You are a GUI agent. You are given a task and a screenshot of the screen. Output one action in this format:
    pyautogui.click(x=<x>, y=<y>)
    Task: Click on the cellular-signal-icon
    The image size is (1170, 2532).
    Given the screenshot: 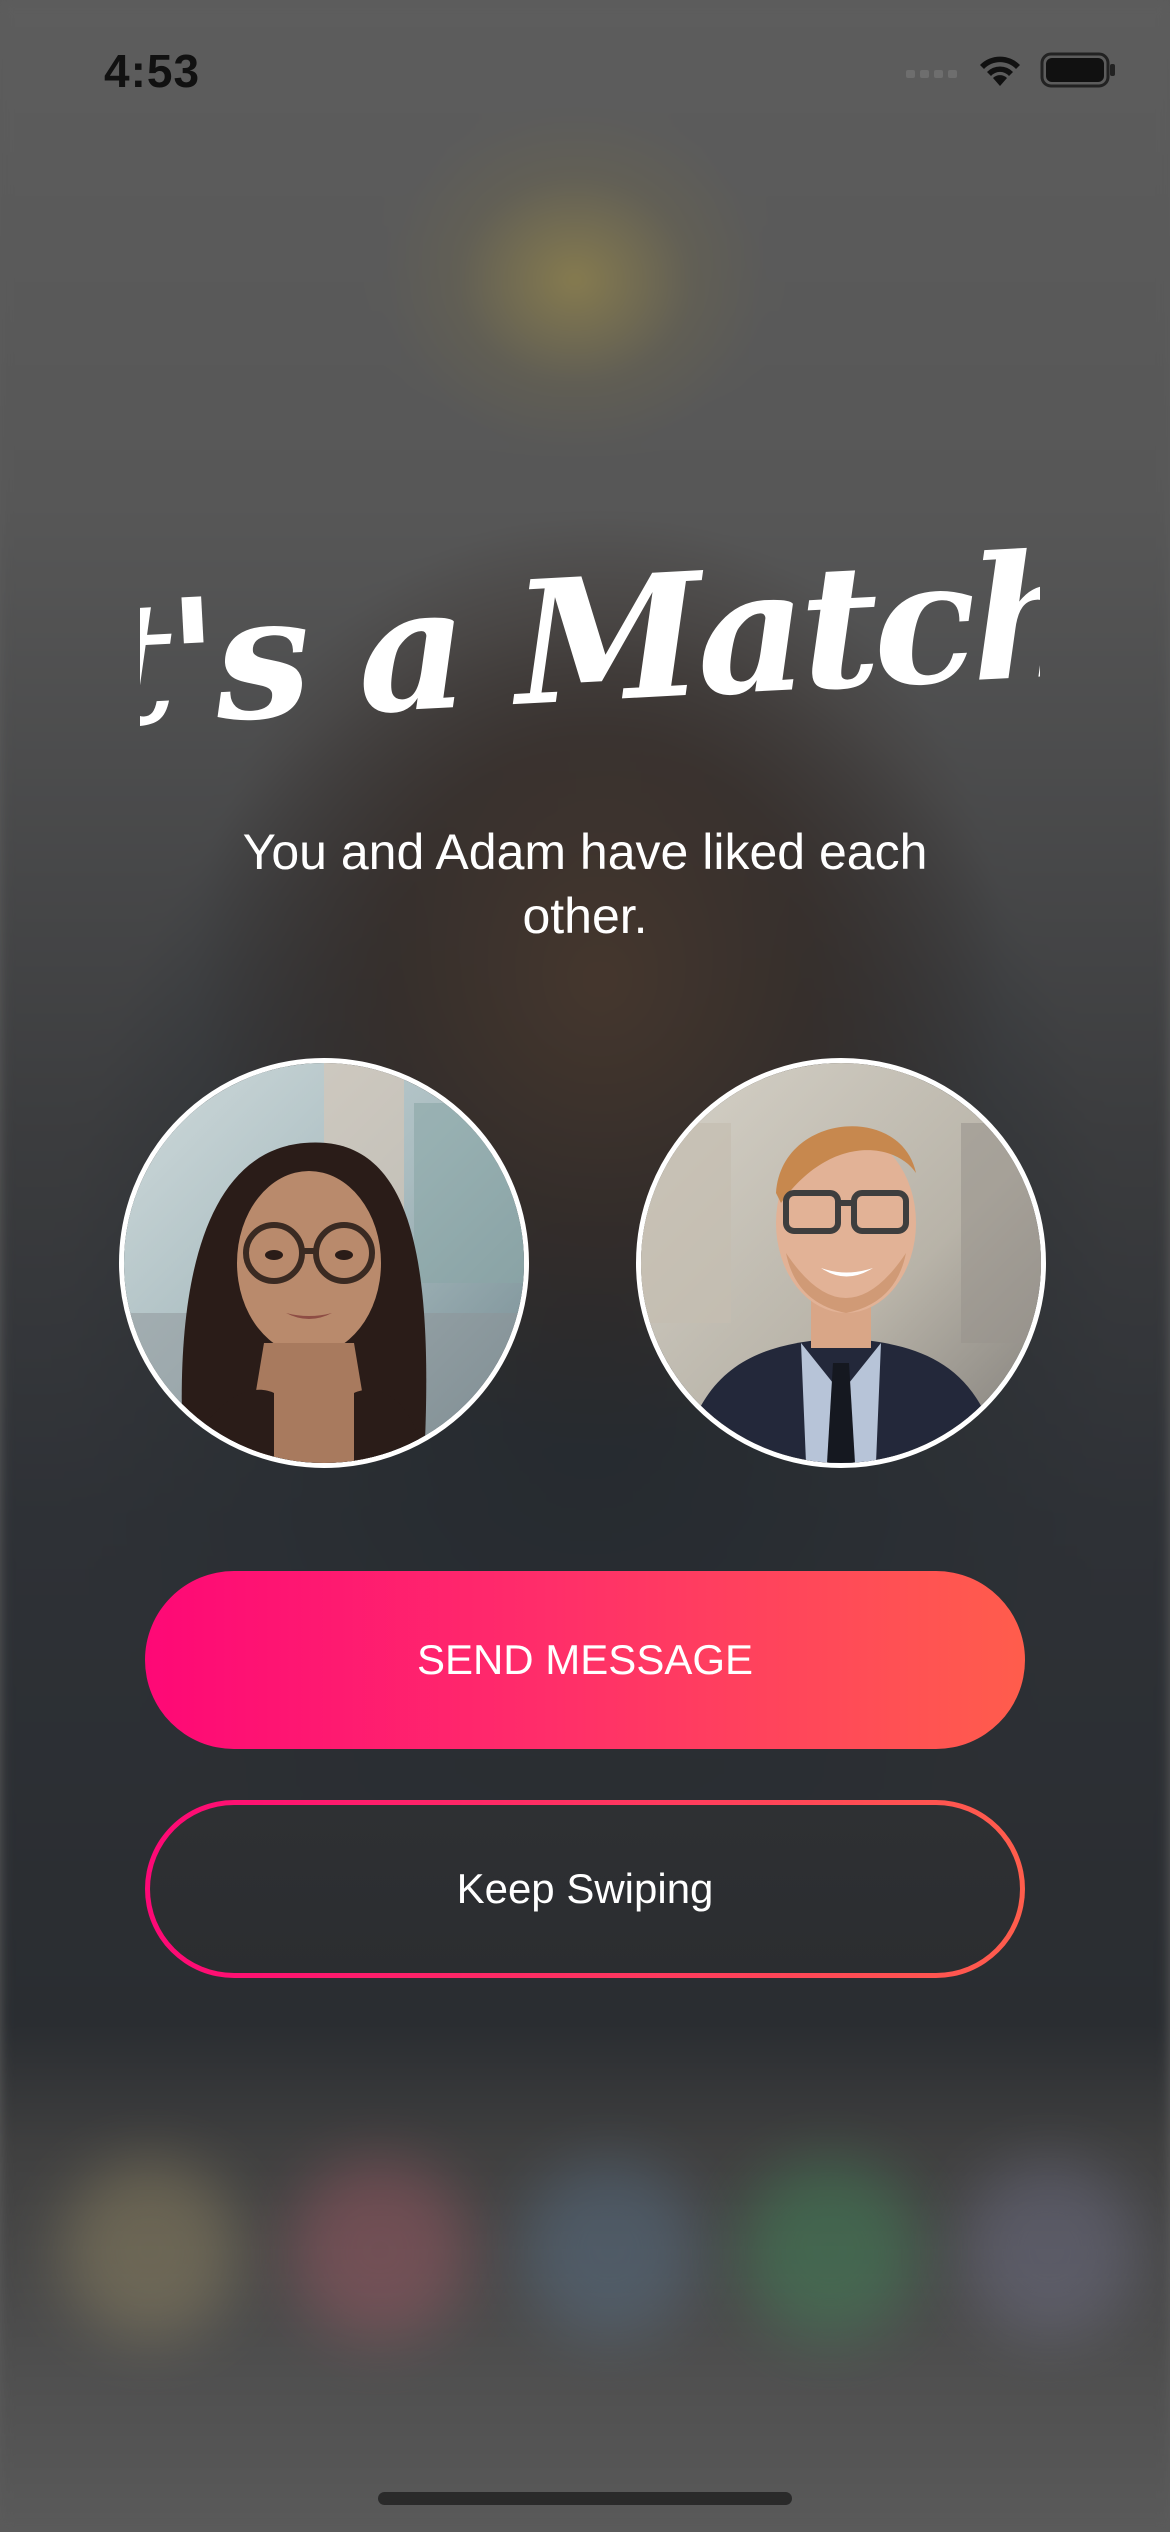 What is the action you would take?
    pyautogui.click(x=933, y=72)
    